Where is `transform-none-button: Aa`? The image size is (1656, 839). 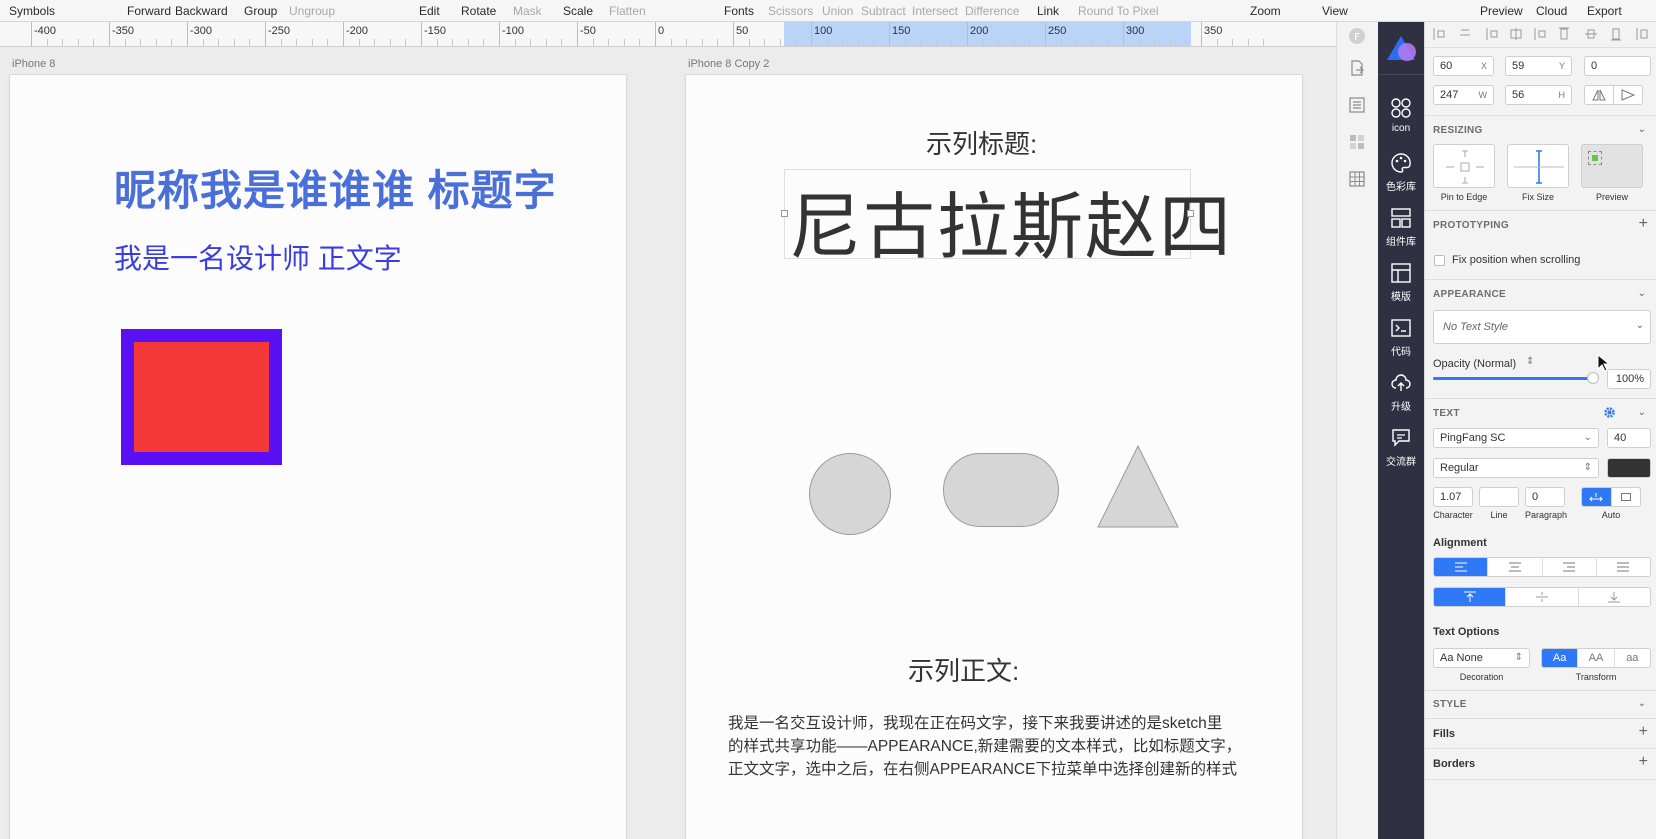
transform-none-button: Aa is located at coordinates (1560, 658).